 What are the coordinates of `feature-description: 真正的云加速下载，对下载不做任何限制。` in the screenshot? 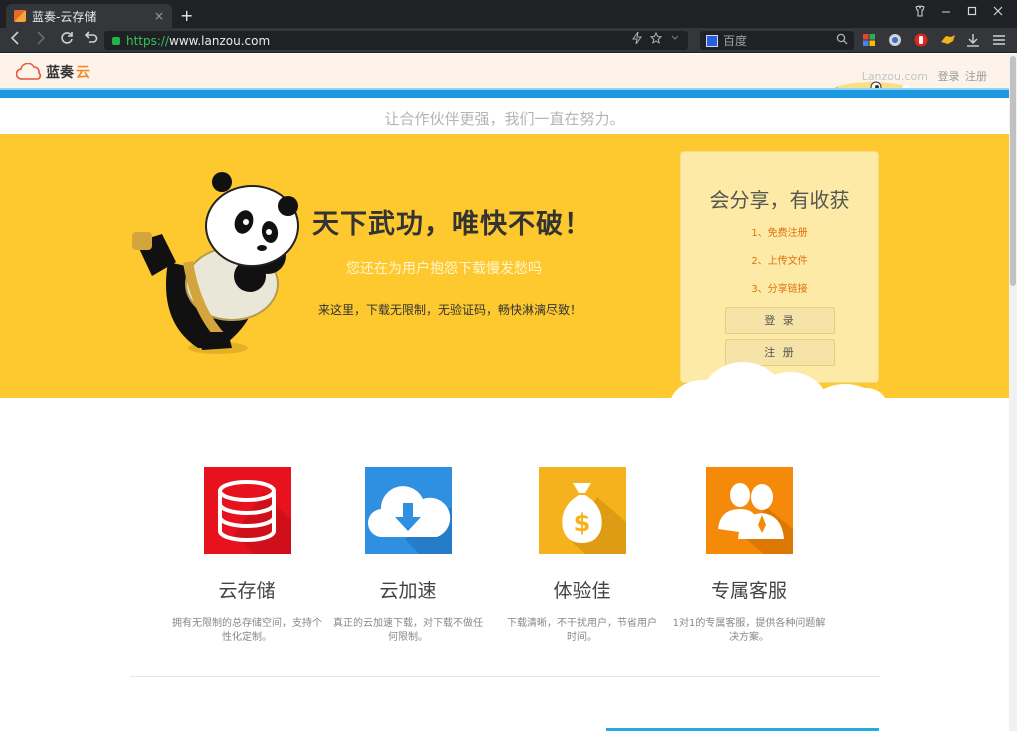 It's located at (408, 630).